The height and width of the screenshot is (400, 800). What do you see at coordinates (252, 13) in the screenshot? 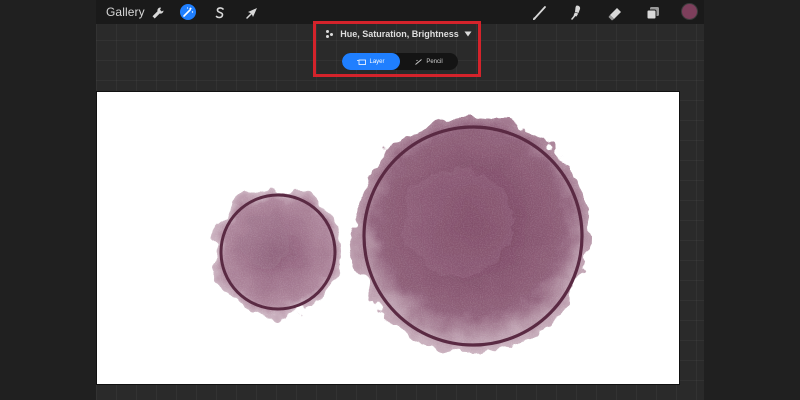
I see `arrow-transform-icon` at bounding box center [252, 13].